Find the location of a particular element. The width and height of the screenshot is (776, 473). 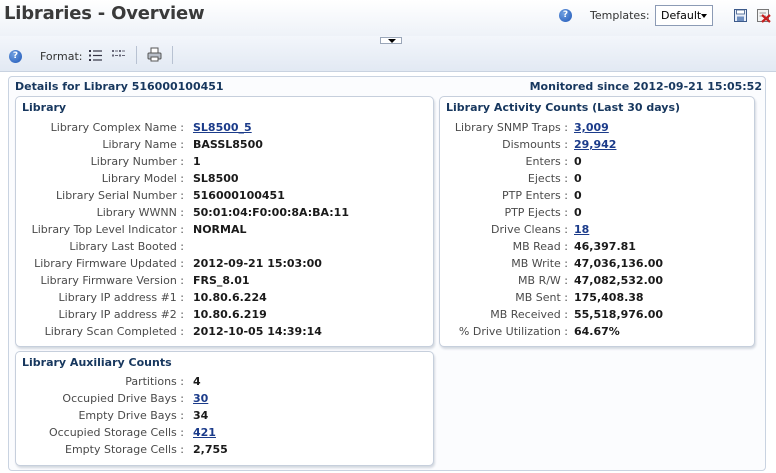

library-row-value: 2012-09-21 15:03:00 is located at coordinates (257, 263).